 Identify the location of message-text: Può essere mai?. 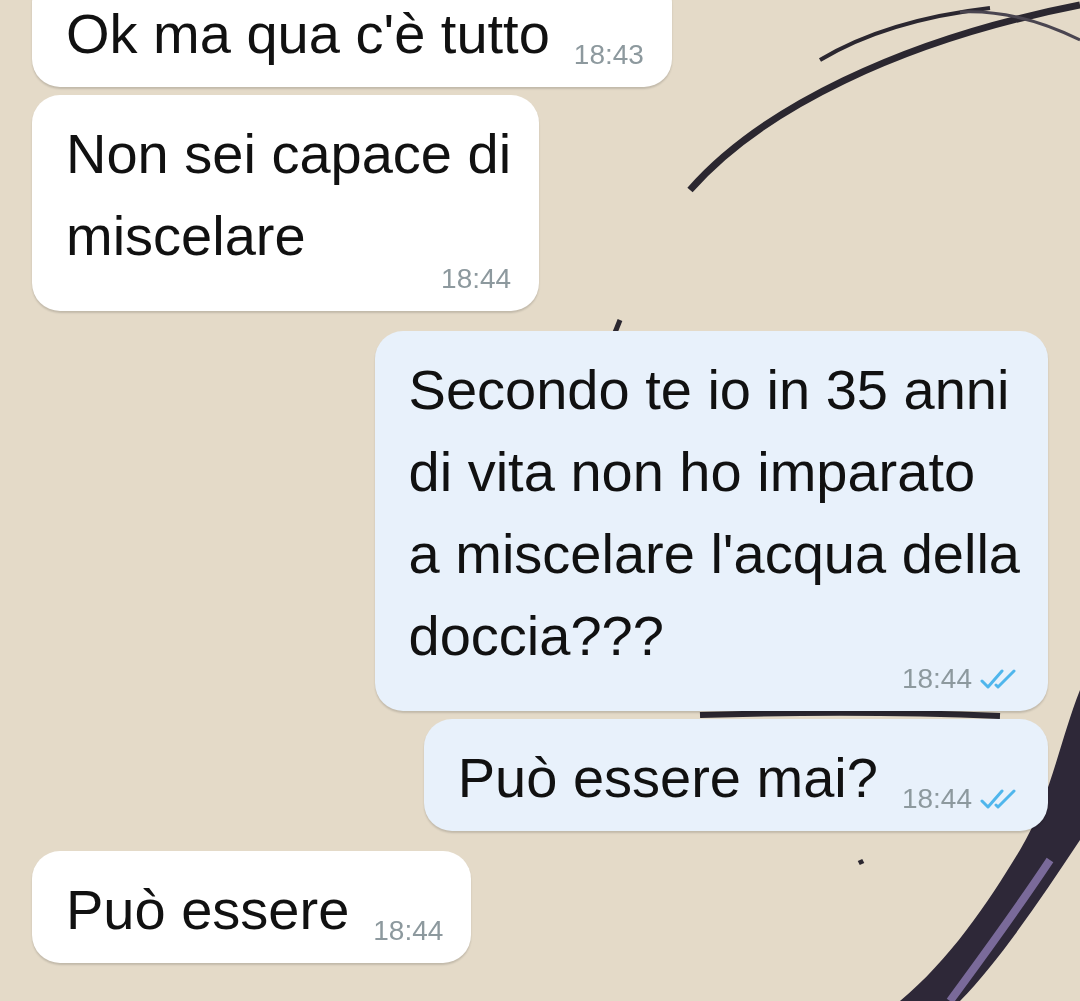
(667, 778).